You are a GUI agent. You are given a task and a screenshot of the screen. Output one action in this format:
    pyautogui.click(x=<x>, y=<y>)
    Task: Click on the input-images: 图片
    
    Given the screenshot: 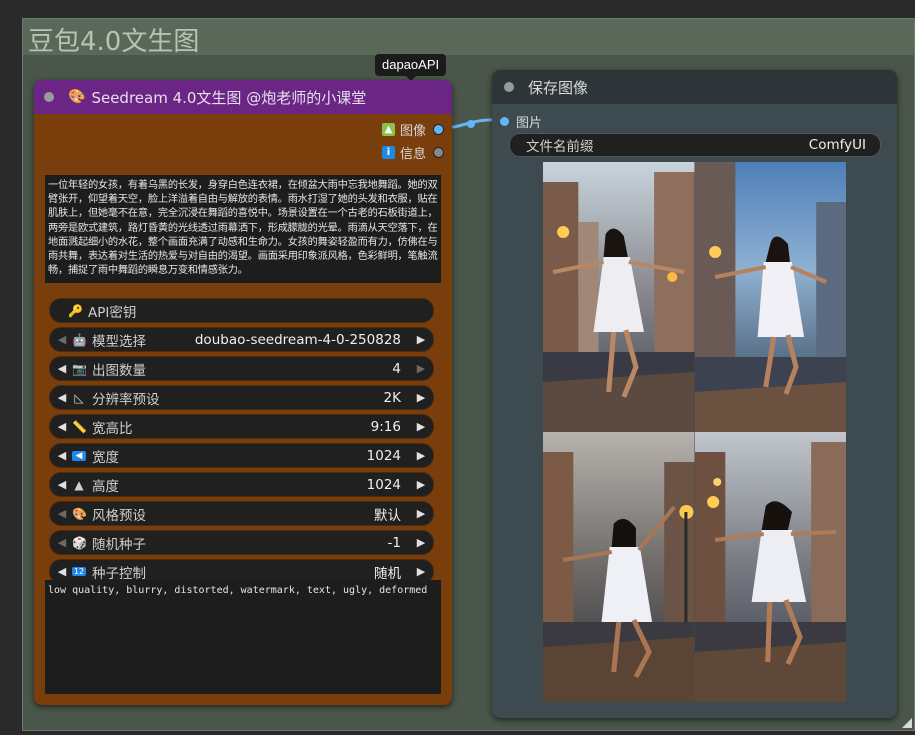 What is the action you would take?
    pyautogui.click(x=521, y=121)
    